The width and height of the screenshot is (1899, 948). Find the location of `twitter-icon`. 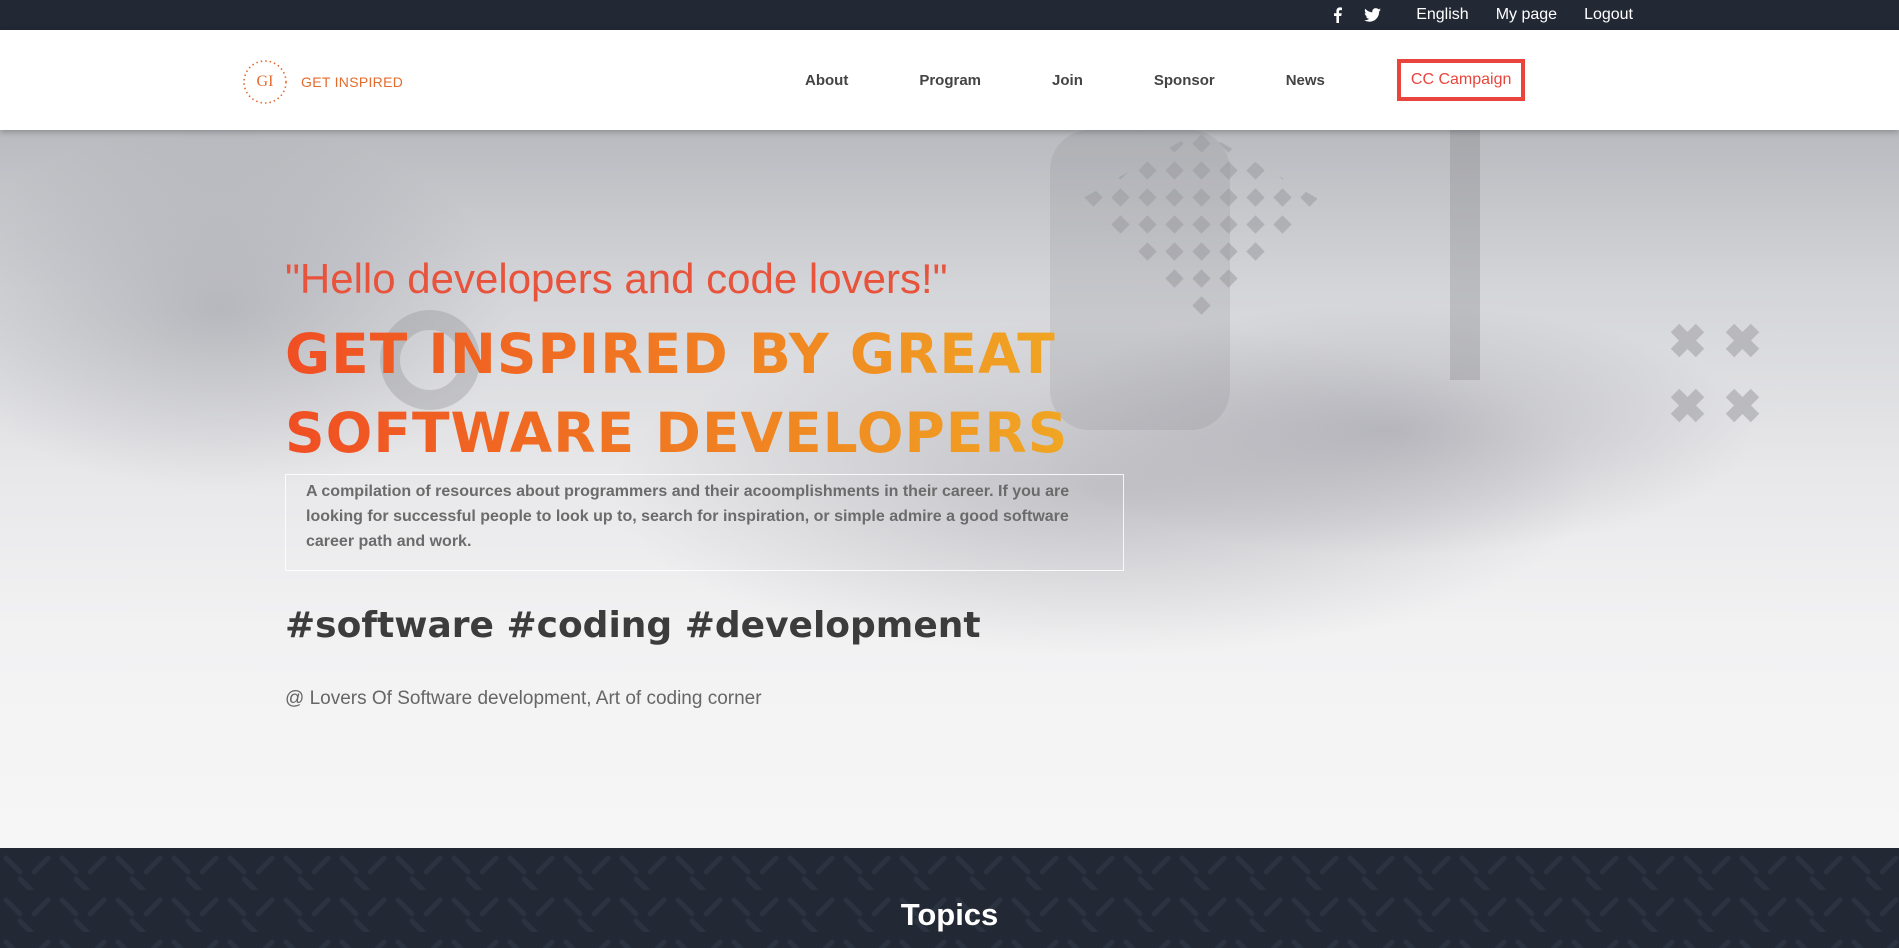

twitter-icon is located at coordinates (1373, 15).